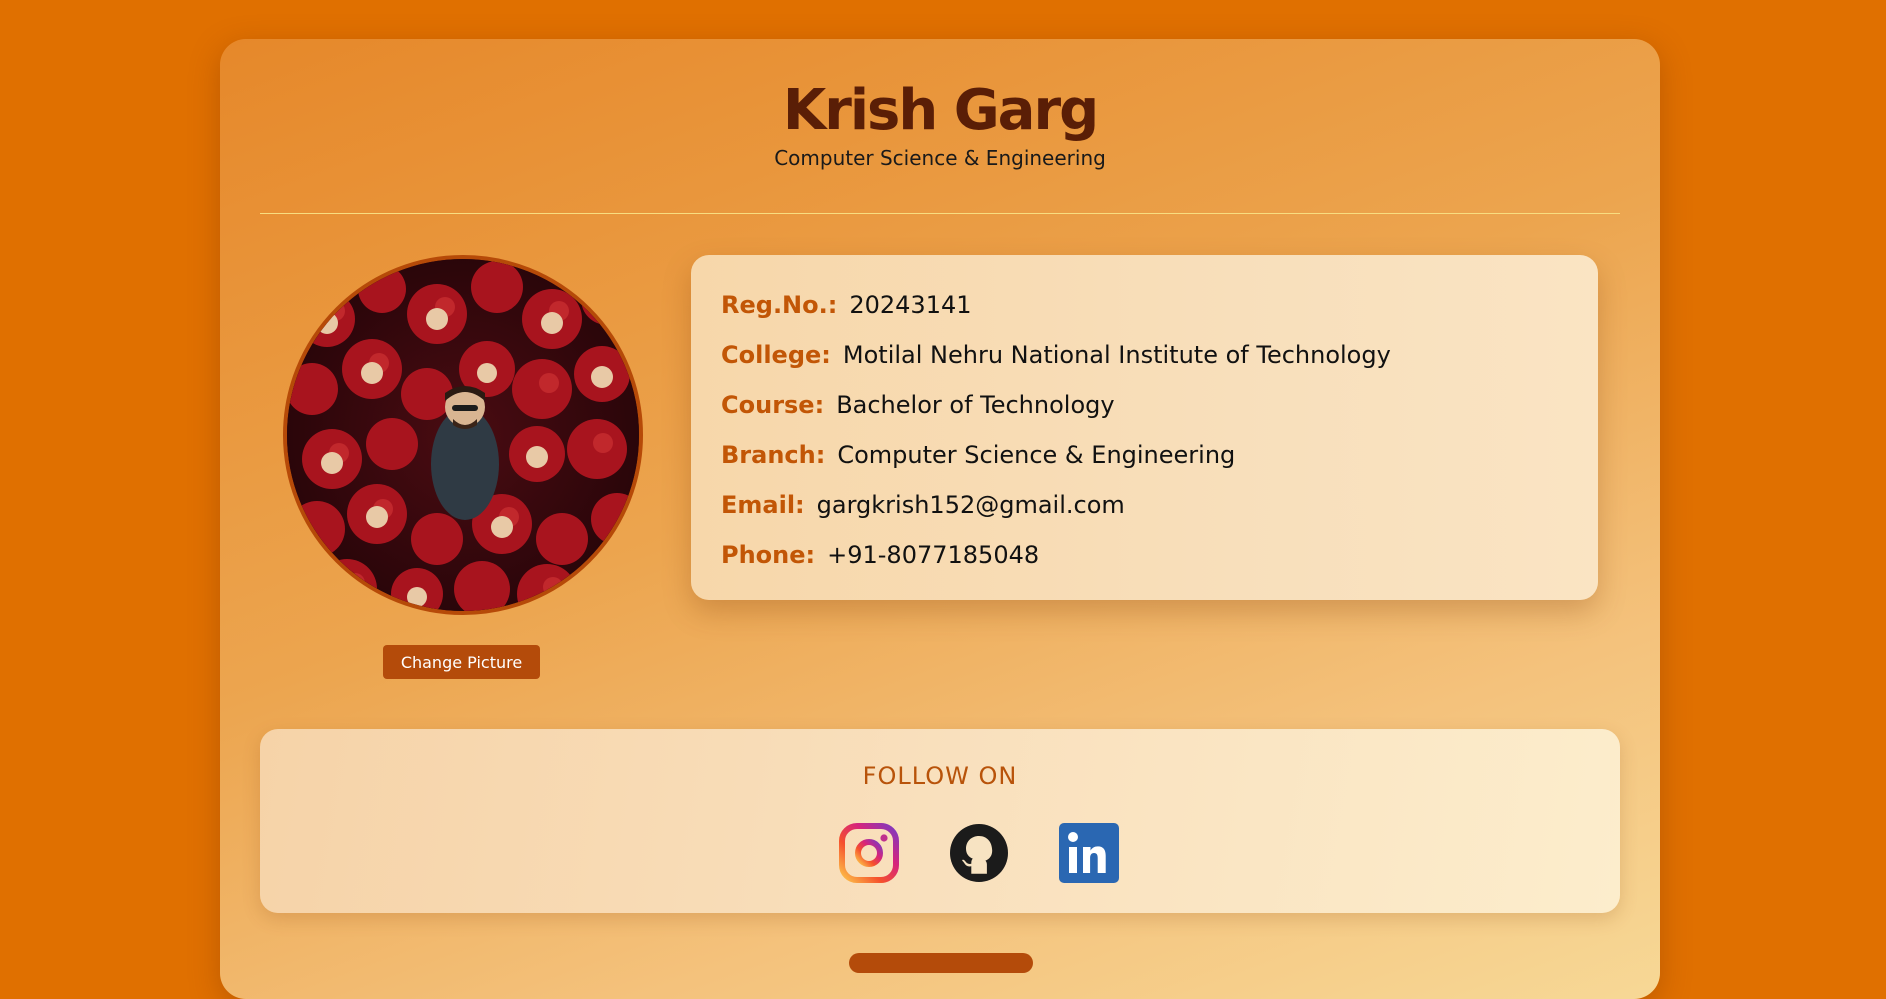  Describe the element at coordinates (846, 305) in the screenshot. I see `info-row-reg-no: Reg.No.: 20243141` at that location.